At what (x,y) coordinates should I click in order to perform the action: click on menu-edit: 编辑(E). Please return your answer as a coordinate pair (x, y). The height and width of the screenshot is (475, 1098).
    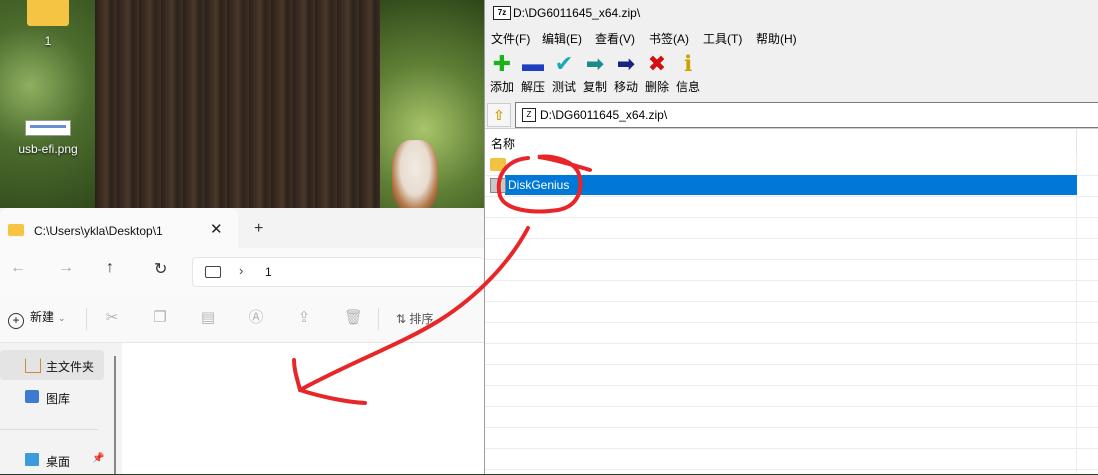
    Looking at the image, I should click on (562, 38).